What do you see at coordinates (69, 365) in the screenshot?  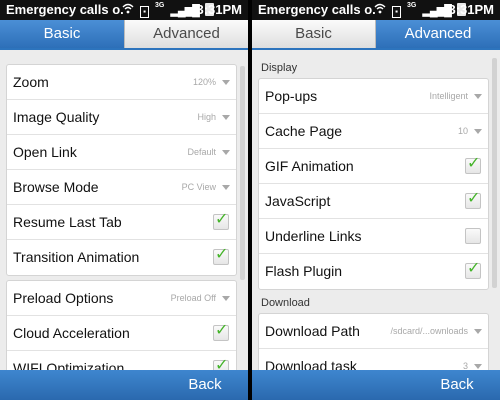 I see `setting-label: WIFI Optimization` at bounding box center [69, 365].